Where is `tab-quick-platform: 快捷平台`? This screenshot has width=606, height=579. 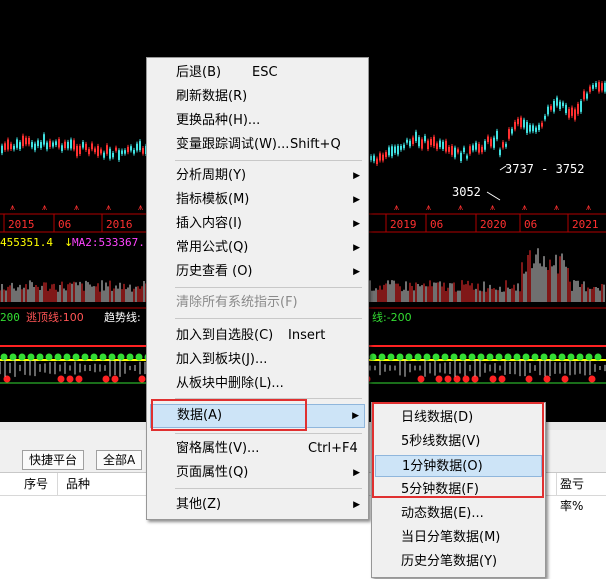 tab-quick-platform: 快捷平台 is located at coordinates (53, 460).